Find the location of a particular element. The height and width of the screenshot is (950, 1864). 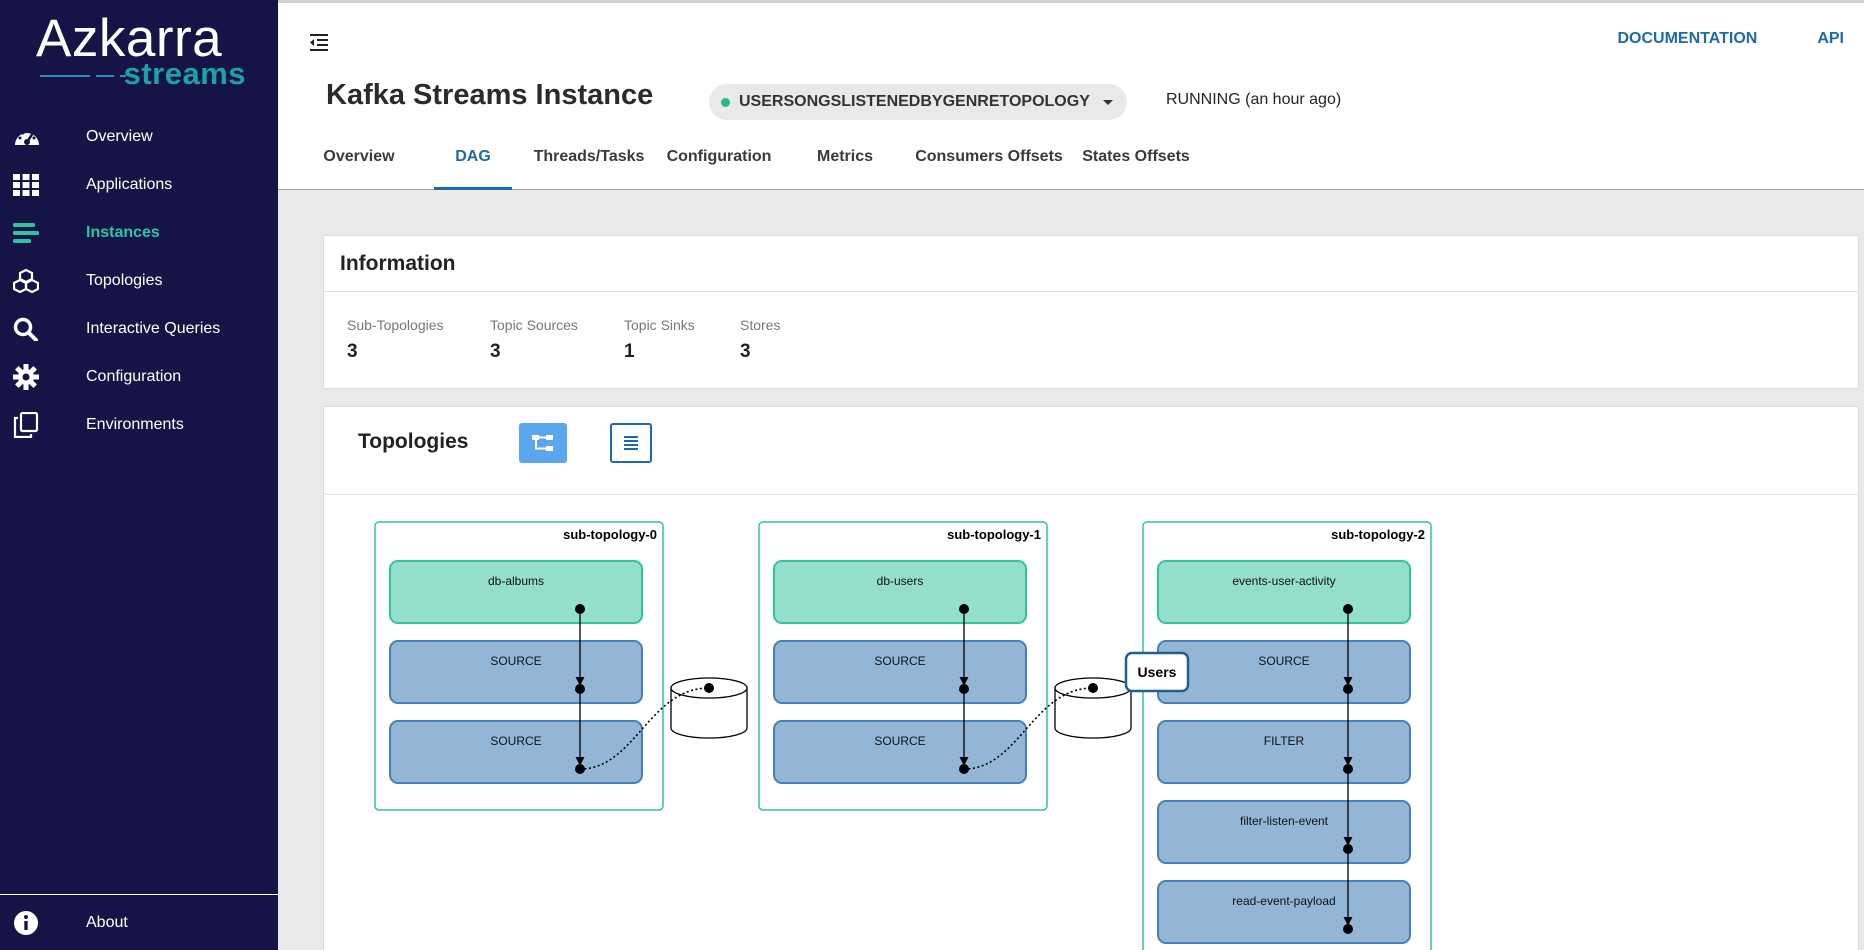

logo-subtext: streams is located at coordinates (184, 73).